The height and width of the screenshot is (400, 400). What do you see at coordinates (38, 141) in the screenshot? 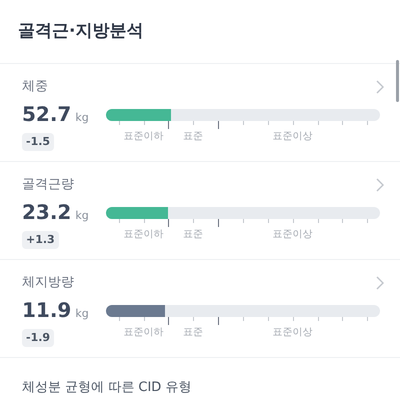
I see `change-badge: -1.5` at bounding box center [38, 141].